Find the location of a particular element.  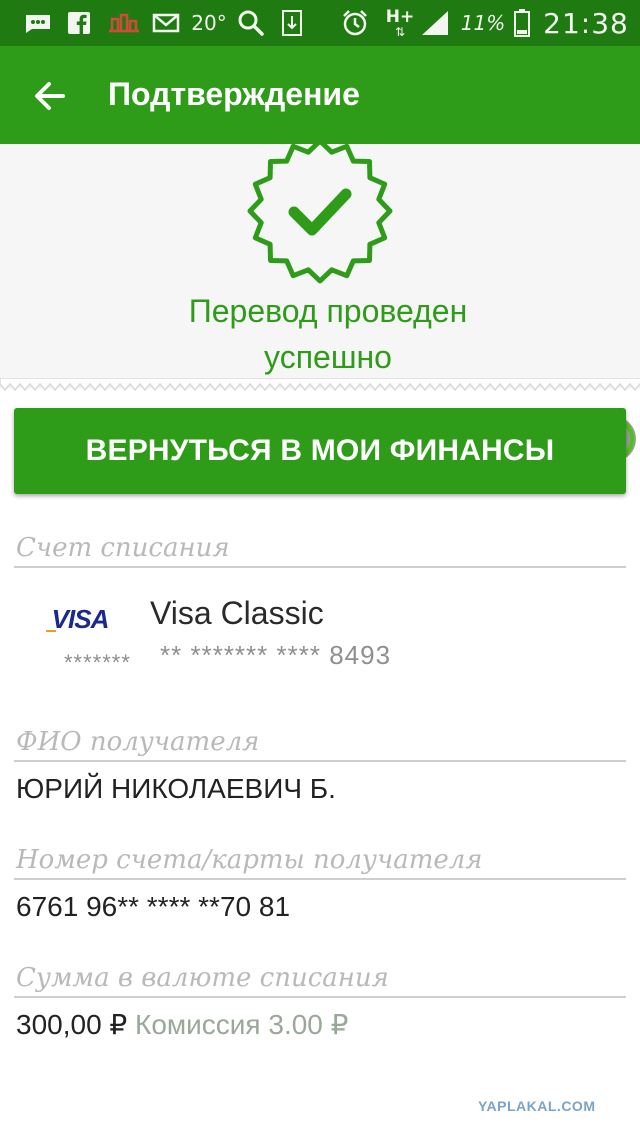

amount-divider is located at coordinates (320, 997).